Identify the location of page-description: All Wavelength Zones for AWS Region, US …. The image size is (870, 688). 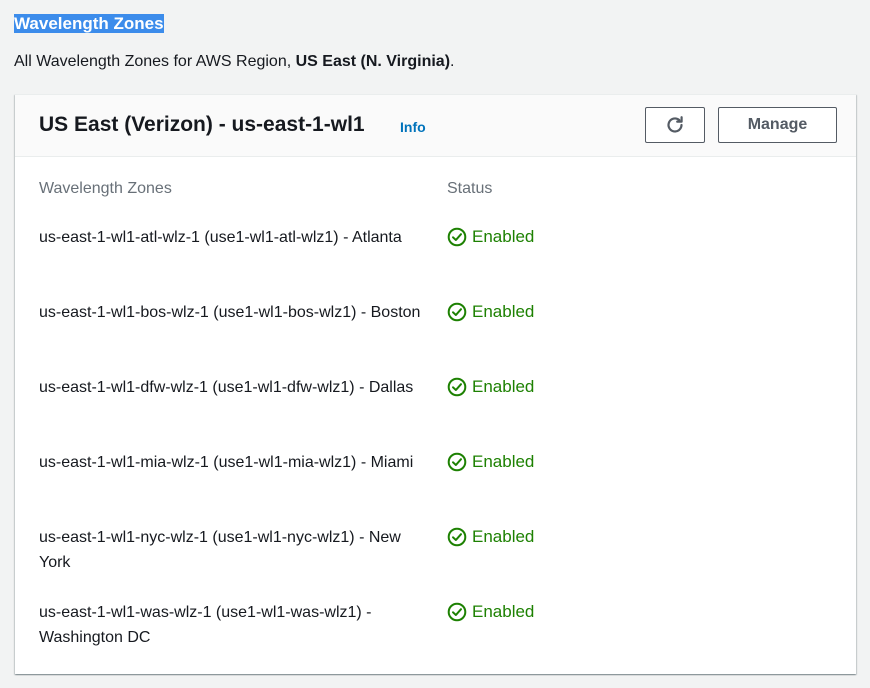
(234, 62).